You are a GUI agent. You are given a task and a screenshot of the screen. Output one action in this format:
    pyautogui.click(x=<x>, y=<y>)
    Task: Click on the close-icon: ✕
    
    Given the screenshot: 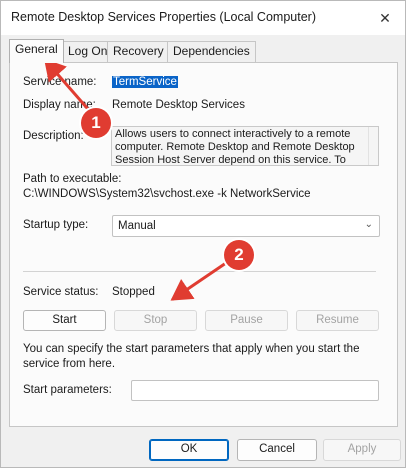 What is the action you would take?
    pyautogui.click(x=385, y=18)
    